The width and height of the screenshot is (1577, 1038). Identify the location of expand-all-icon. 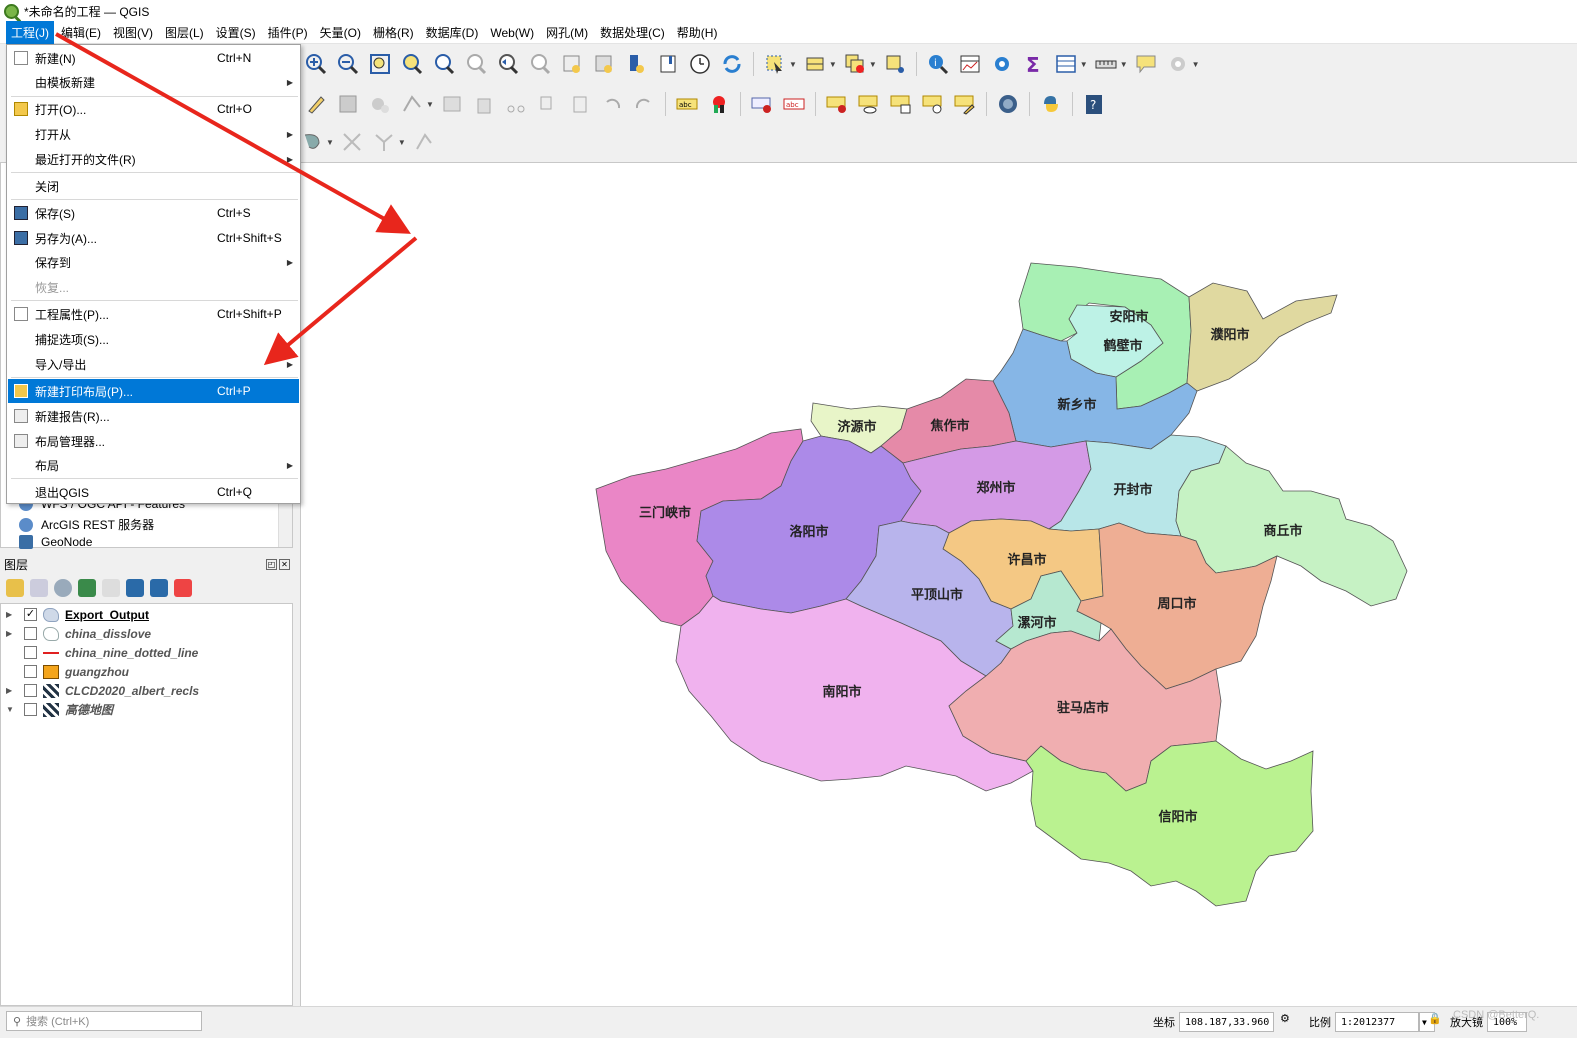
(135, 588).